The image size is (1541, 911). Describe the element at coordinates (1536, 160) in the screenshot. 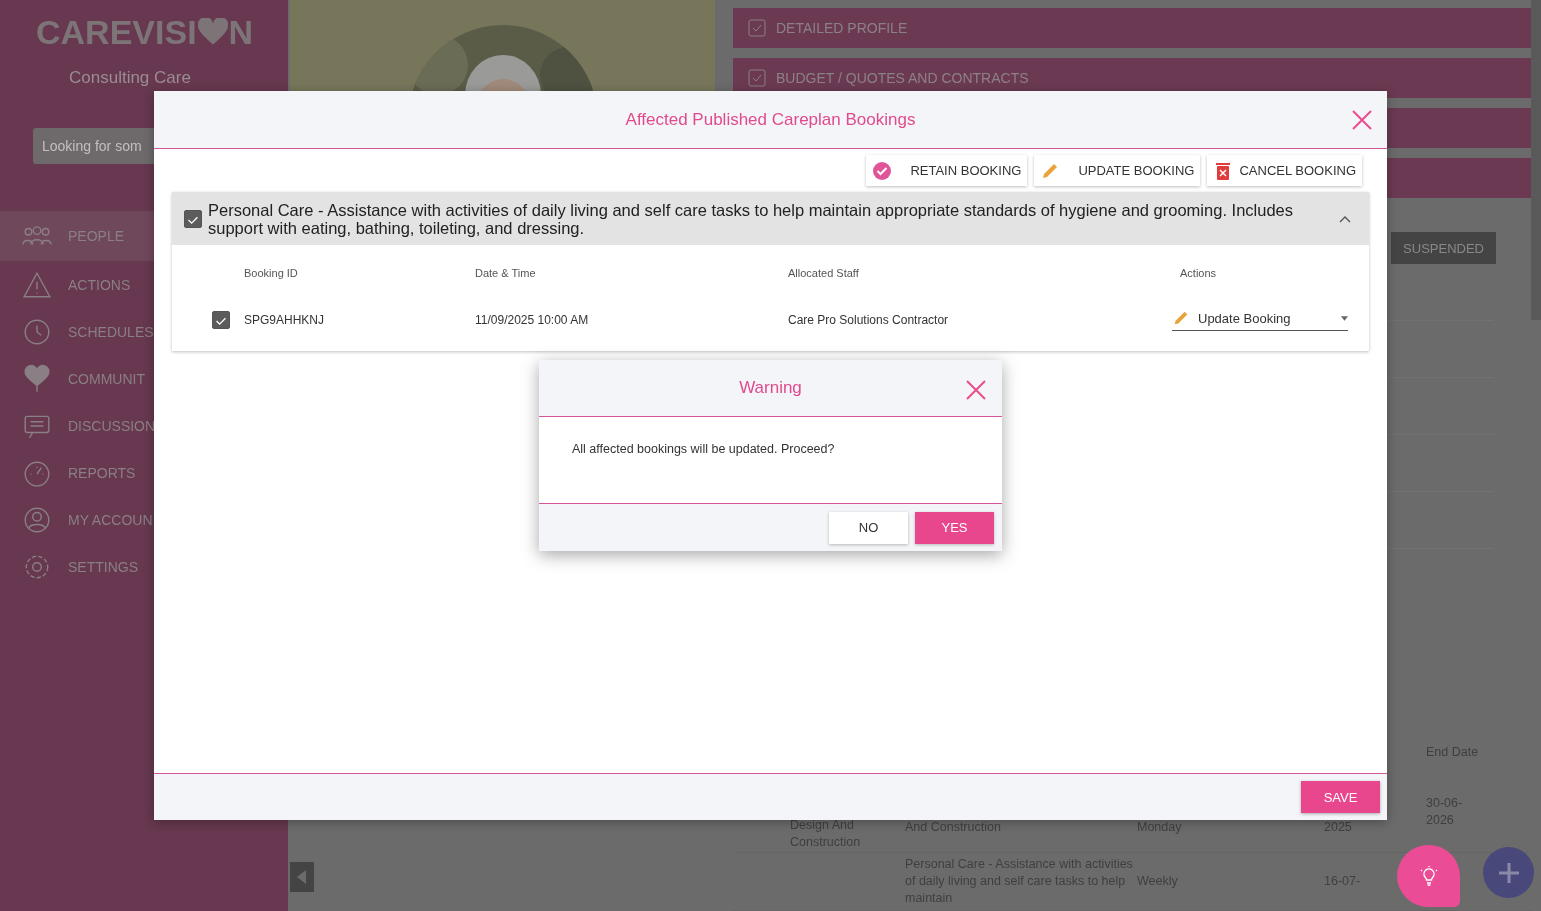

I see `scrollbar` at that location.